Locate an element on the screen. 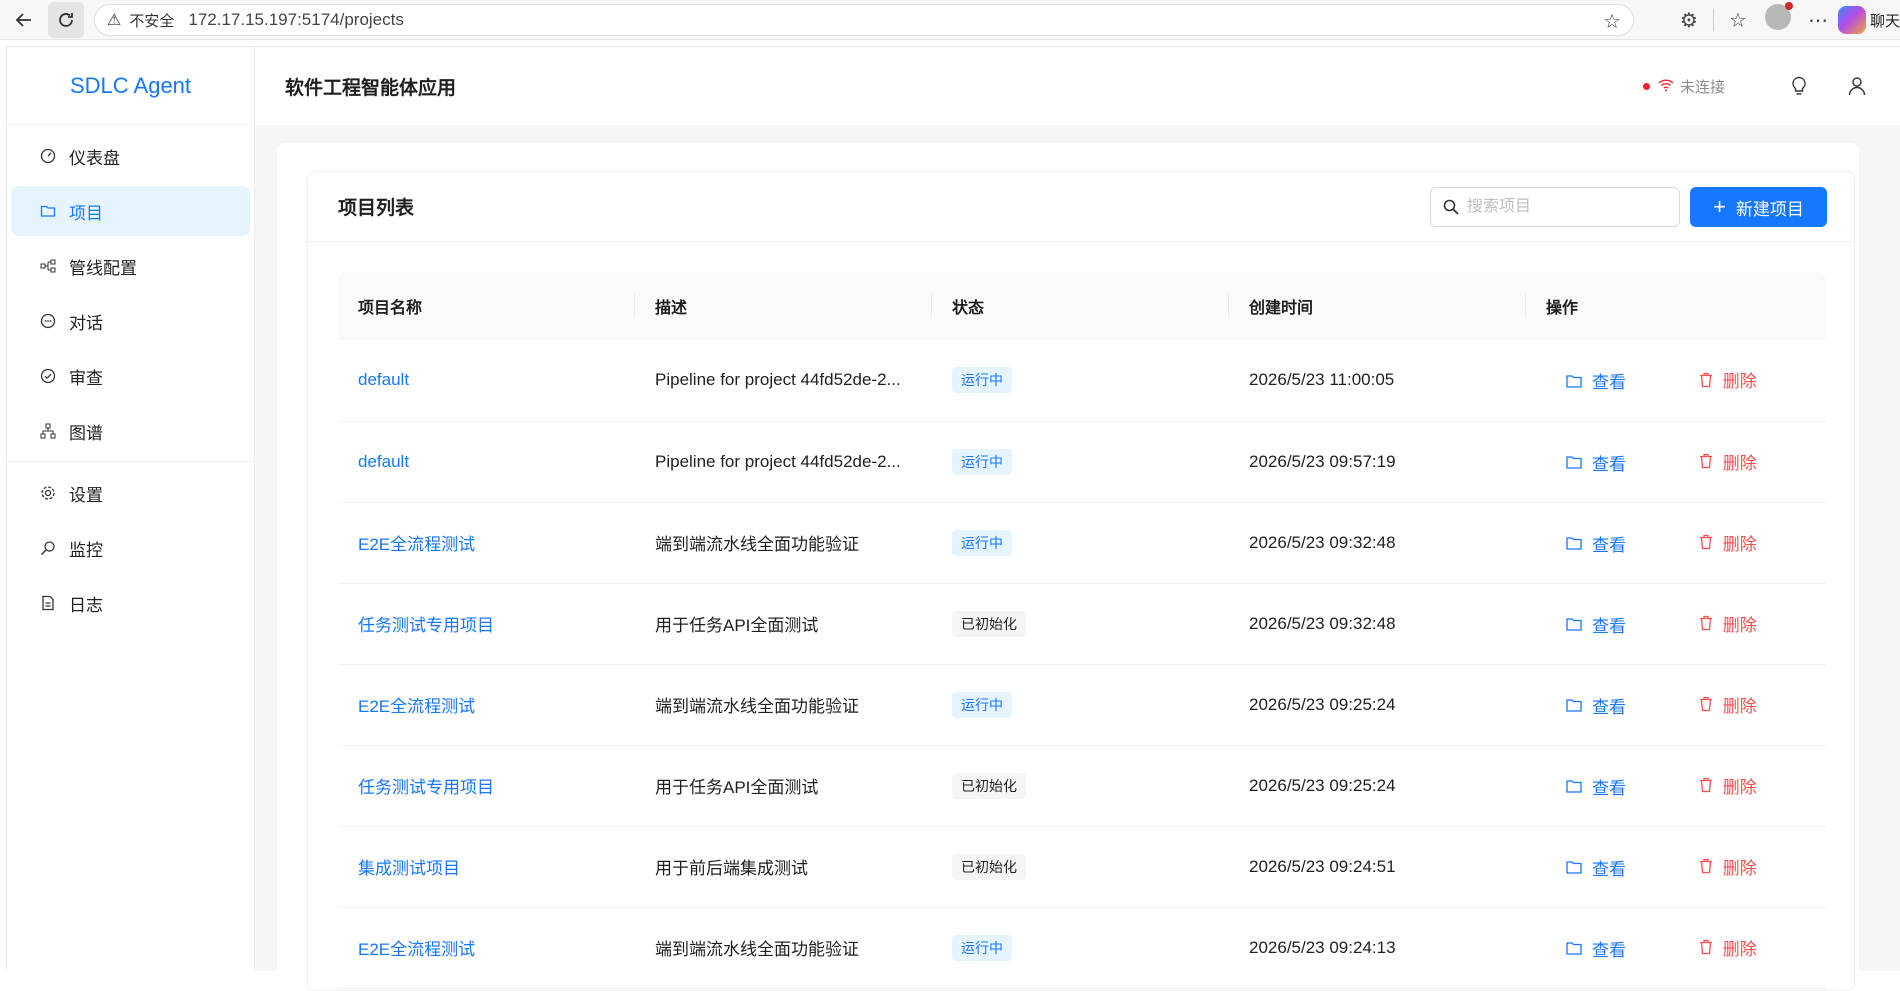 This screenshot has width=1900, height=991. cell-project-name: 集成测试项目 is located at coordinates (486, 867).